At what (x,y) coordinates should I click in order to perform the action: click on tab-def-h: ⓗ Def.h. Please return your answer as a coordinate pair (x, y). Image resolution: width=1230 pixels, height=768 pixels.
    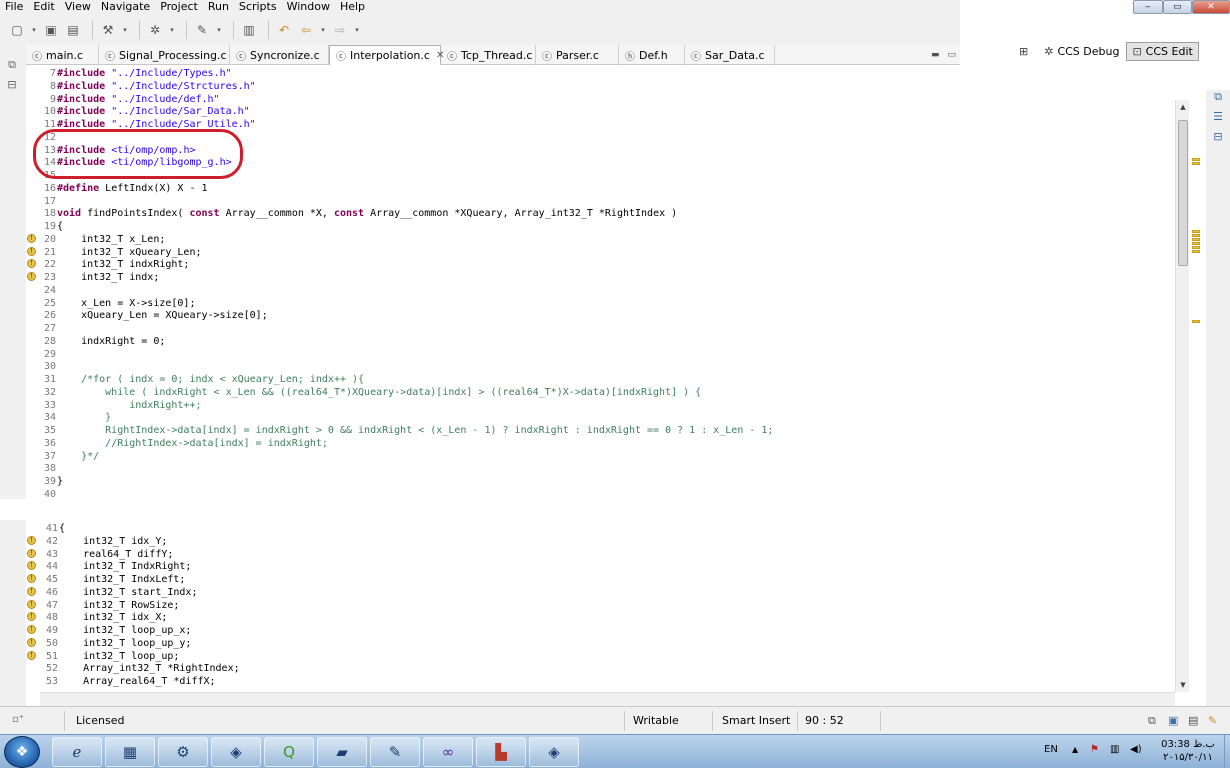
    Looking at the image, I should click on (652, 55).